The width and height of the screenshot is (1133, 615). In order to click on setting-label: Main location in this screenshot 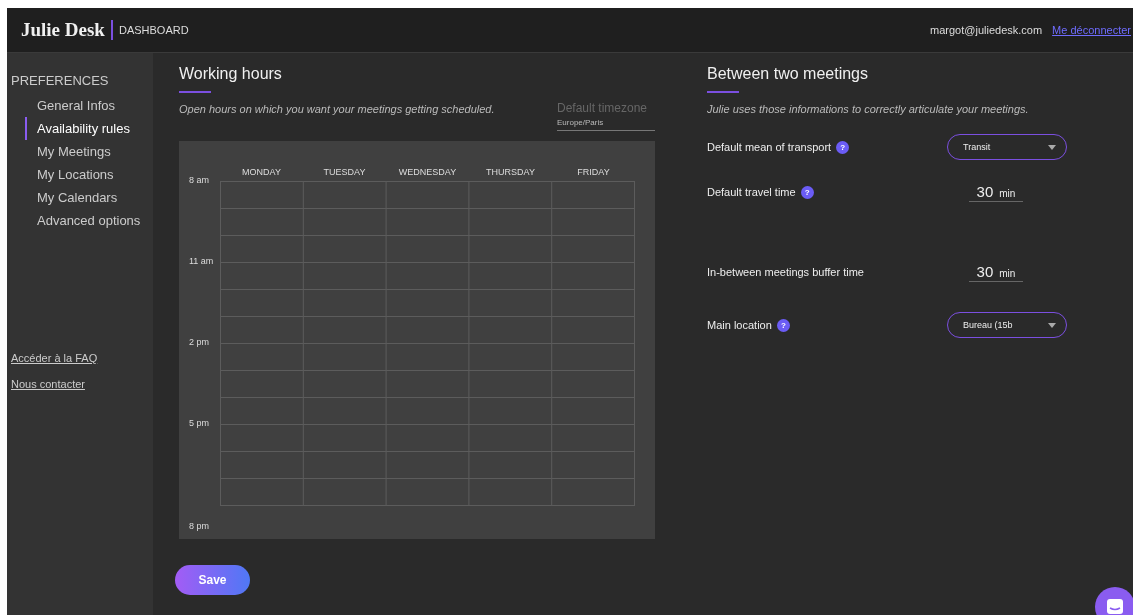, I will do `click(739, 325)`.